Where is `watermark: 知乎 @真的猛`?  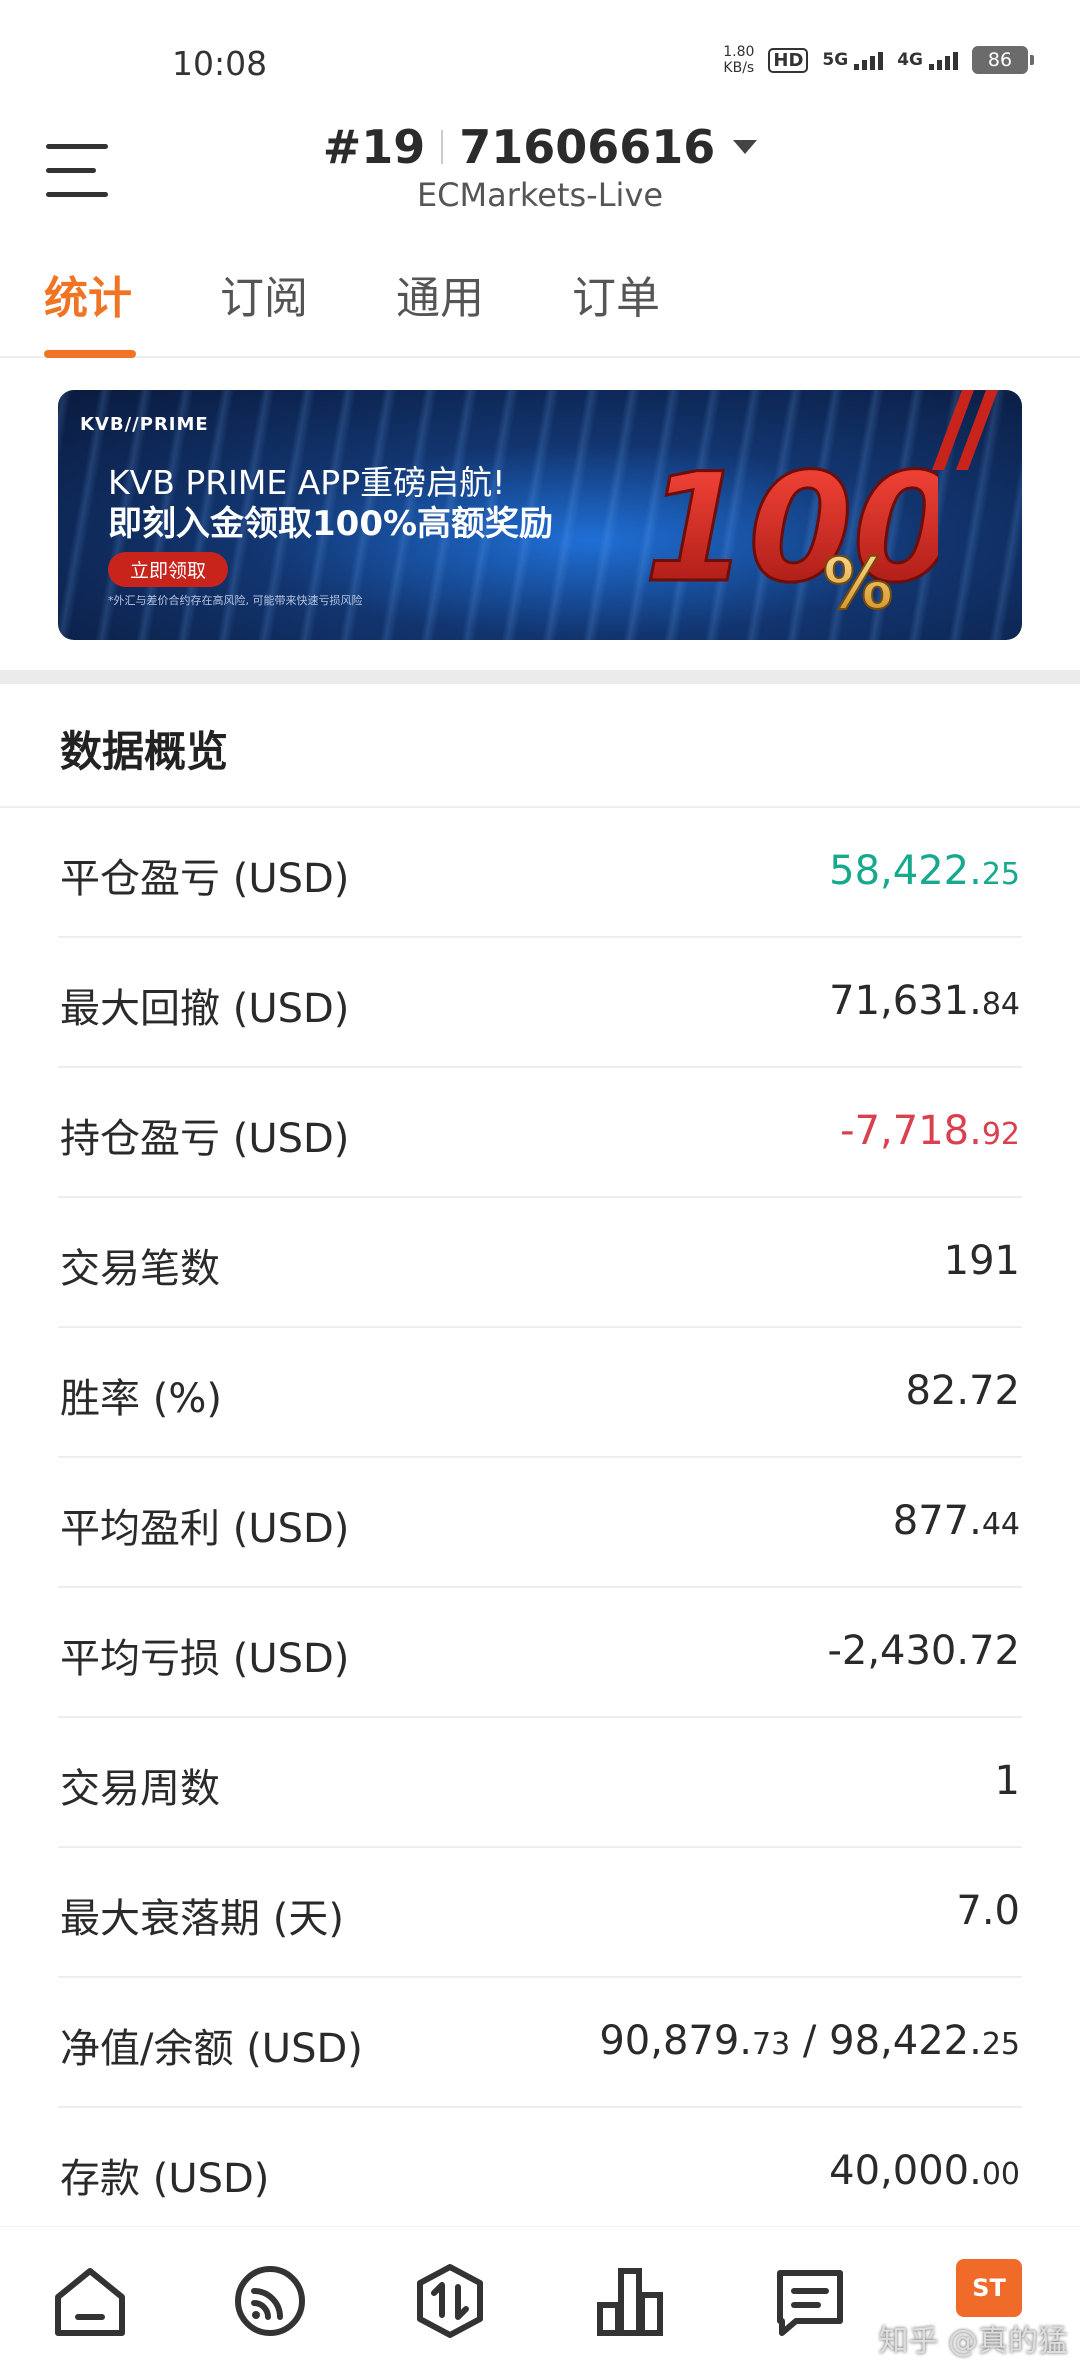
watermark: 知乎 @真的猛 is located at coordinates (973, 2341).